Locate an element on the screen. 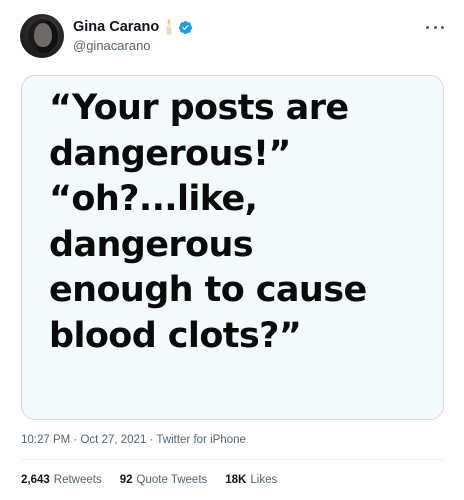  quote-tweets-stat: 92 Quote Tweets is located at coordinates (164, 480).